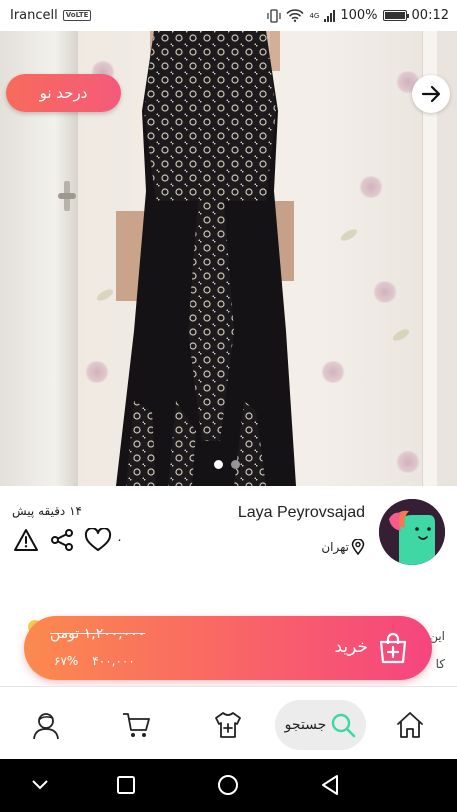 This screenshot has height=812, width=457. What do you see at coordinates (305, 725) in the screenshot?
I see `nav-search-label: جستجو` at bounding box center [305, 725].